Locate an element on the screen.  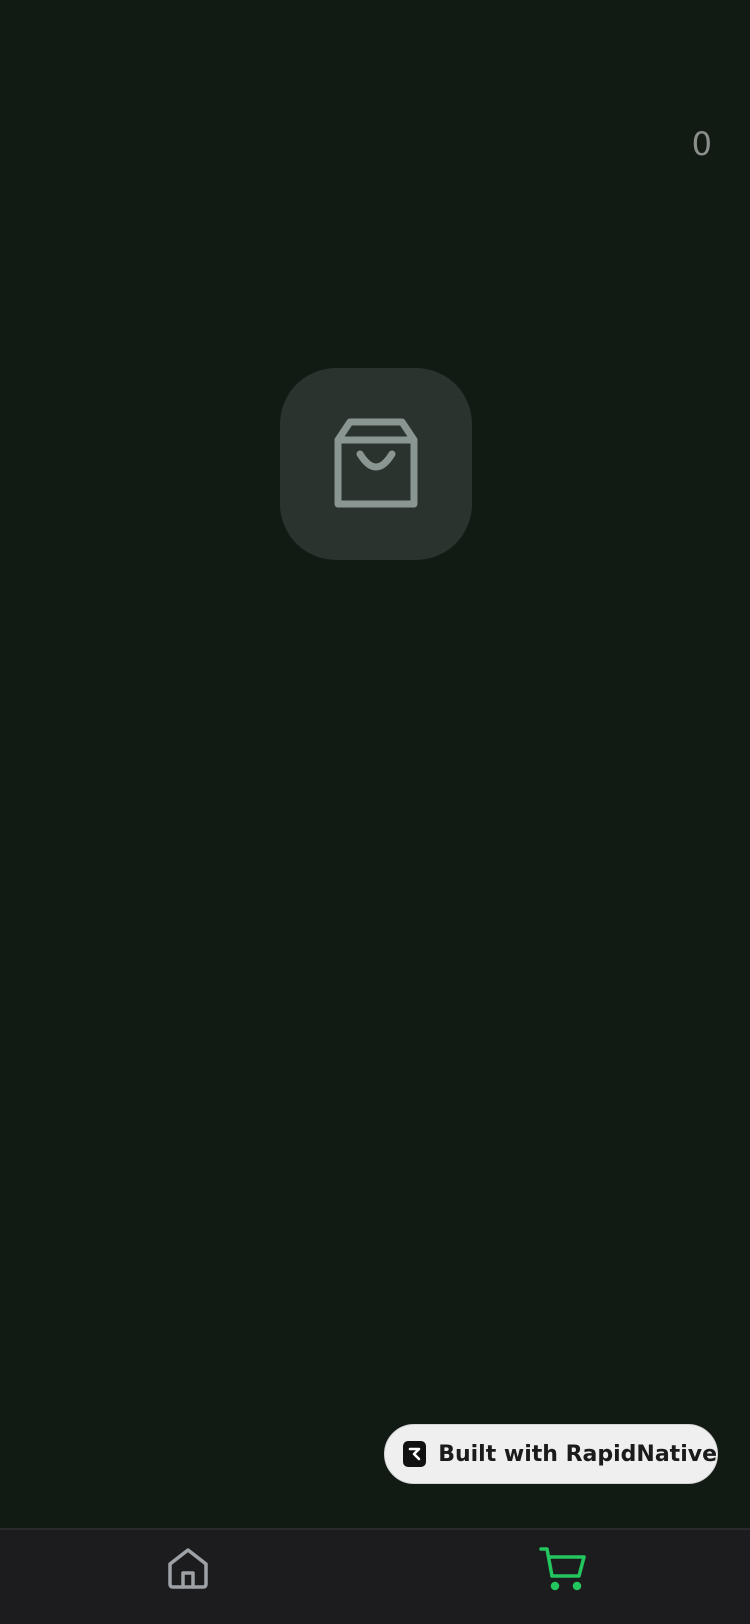
cart-item-count: 0 is located at coordinates (701, 144).